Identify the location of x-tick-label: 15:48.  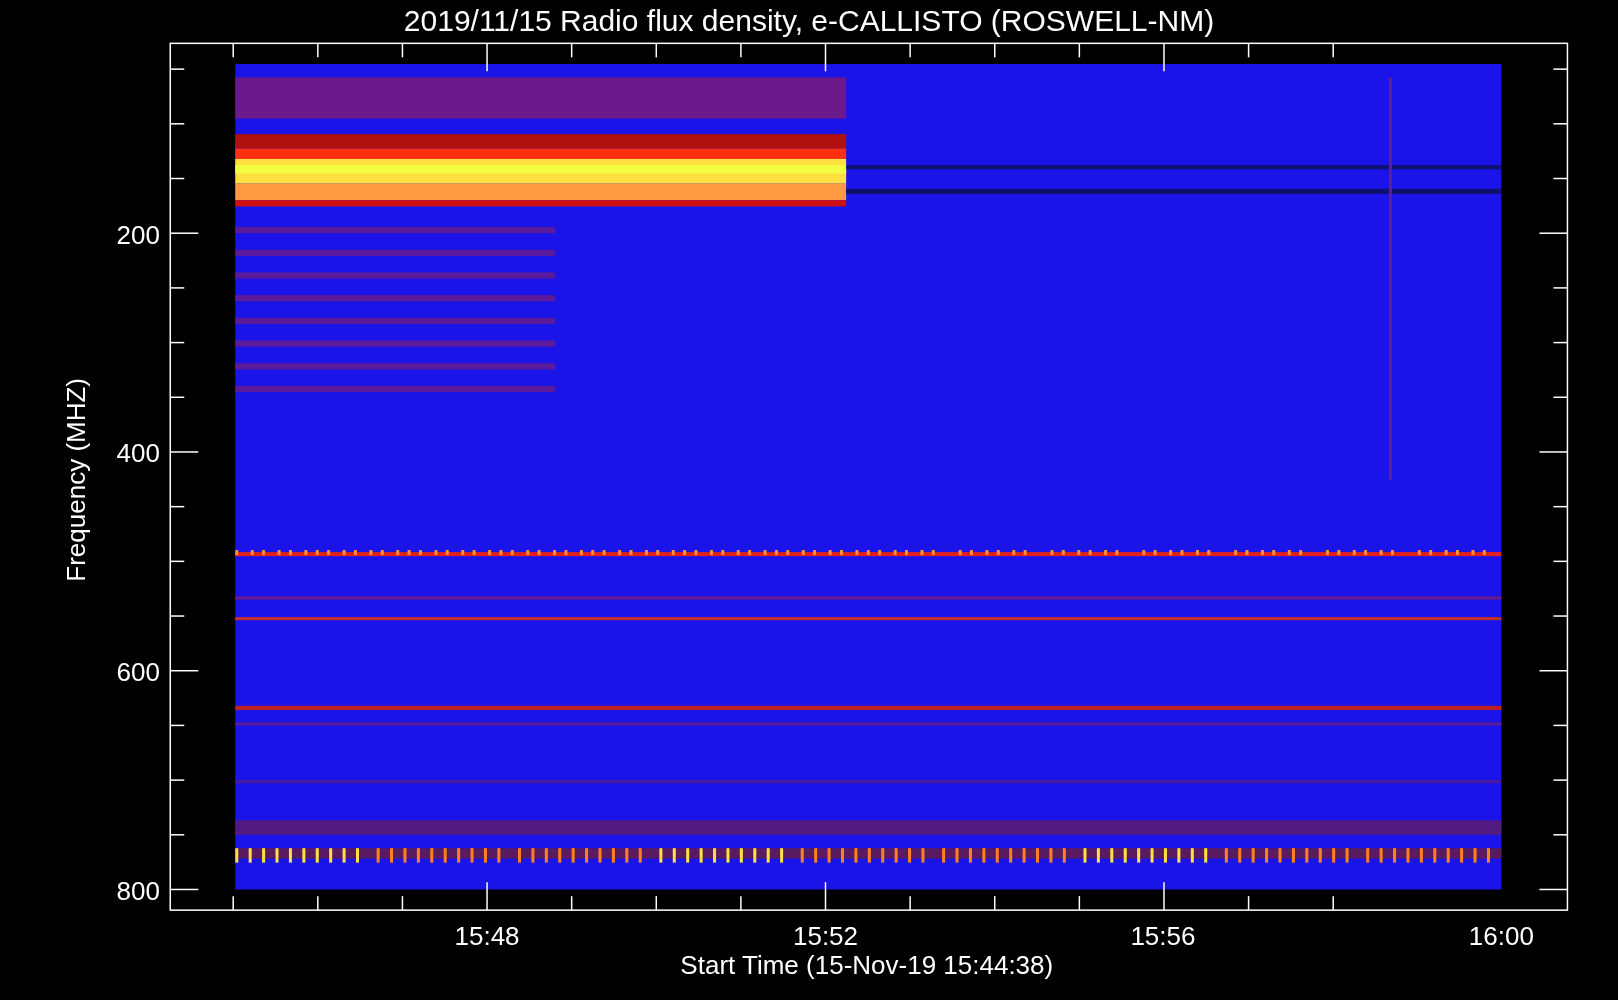
(487, 936).